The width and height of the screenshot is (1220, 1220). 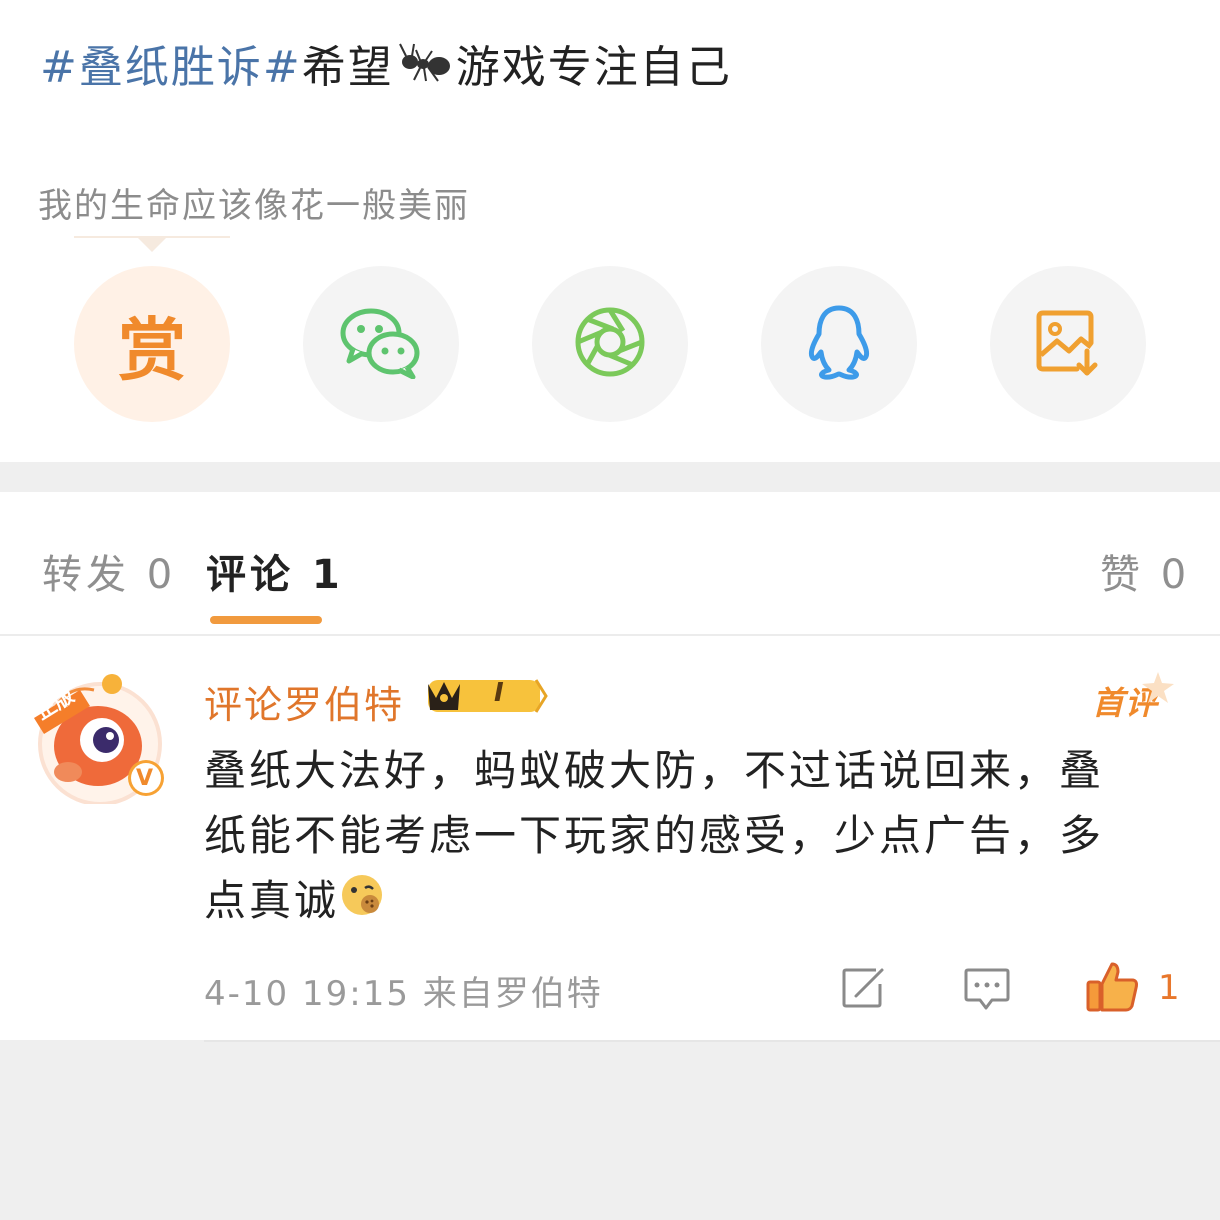 I want to click on post-text-part-1: 希望, so click(x=347, y=67).